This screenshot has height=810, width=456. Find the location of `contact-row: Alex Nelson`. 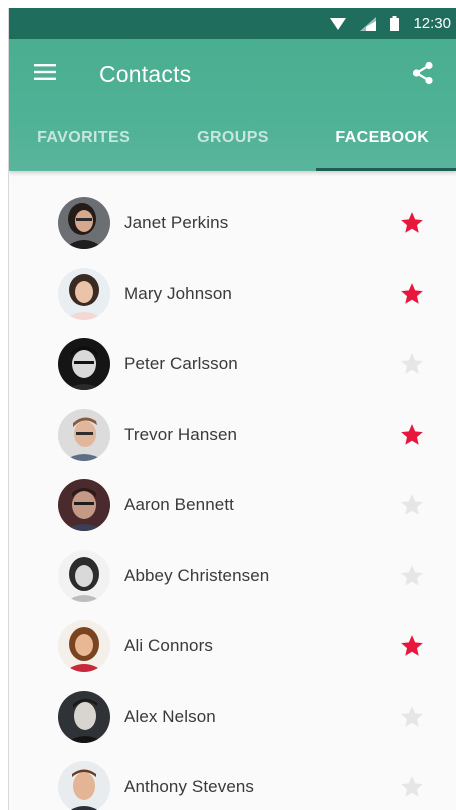

contact-row: Alex Nelson is located at coordinates (232, 717).